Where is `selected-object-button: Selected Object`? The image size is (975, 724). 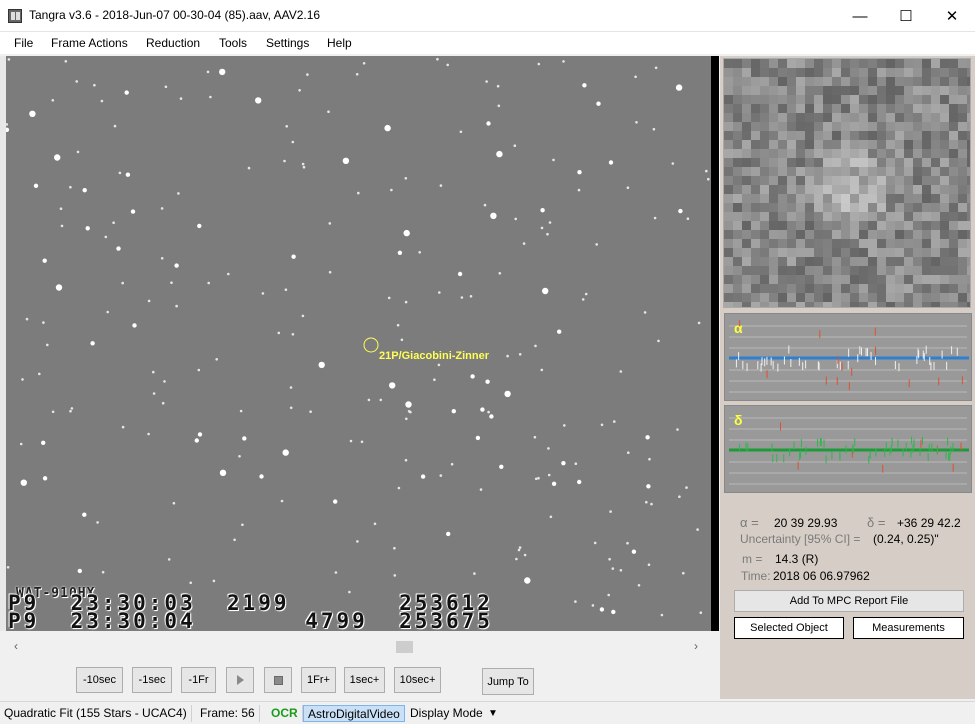
selected-object-button: Selected Object is located at coordinates (789, 628).